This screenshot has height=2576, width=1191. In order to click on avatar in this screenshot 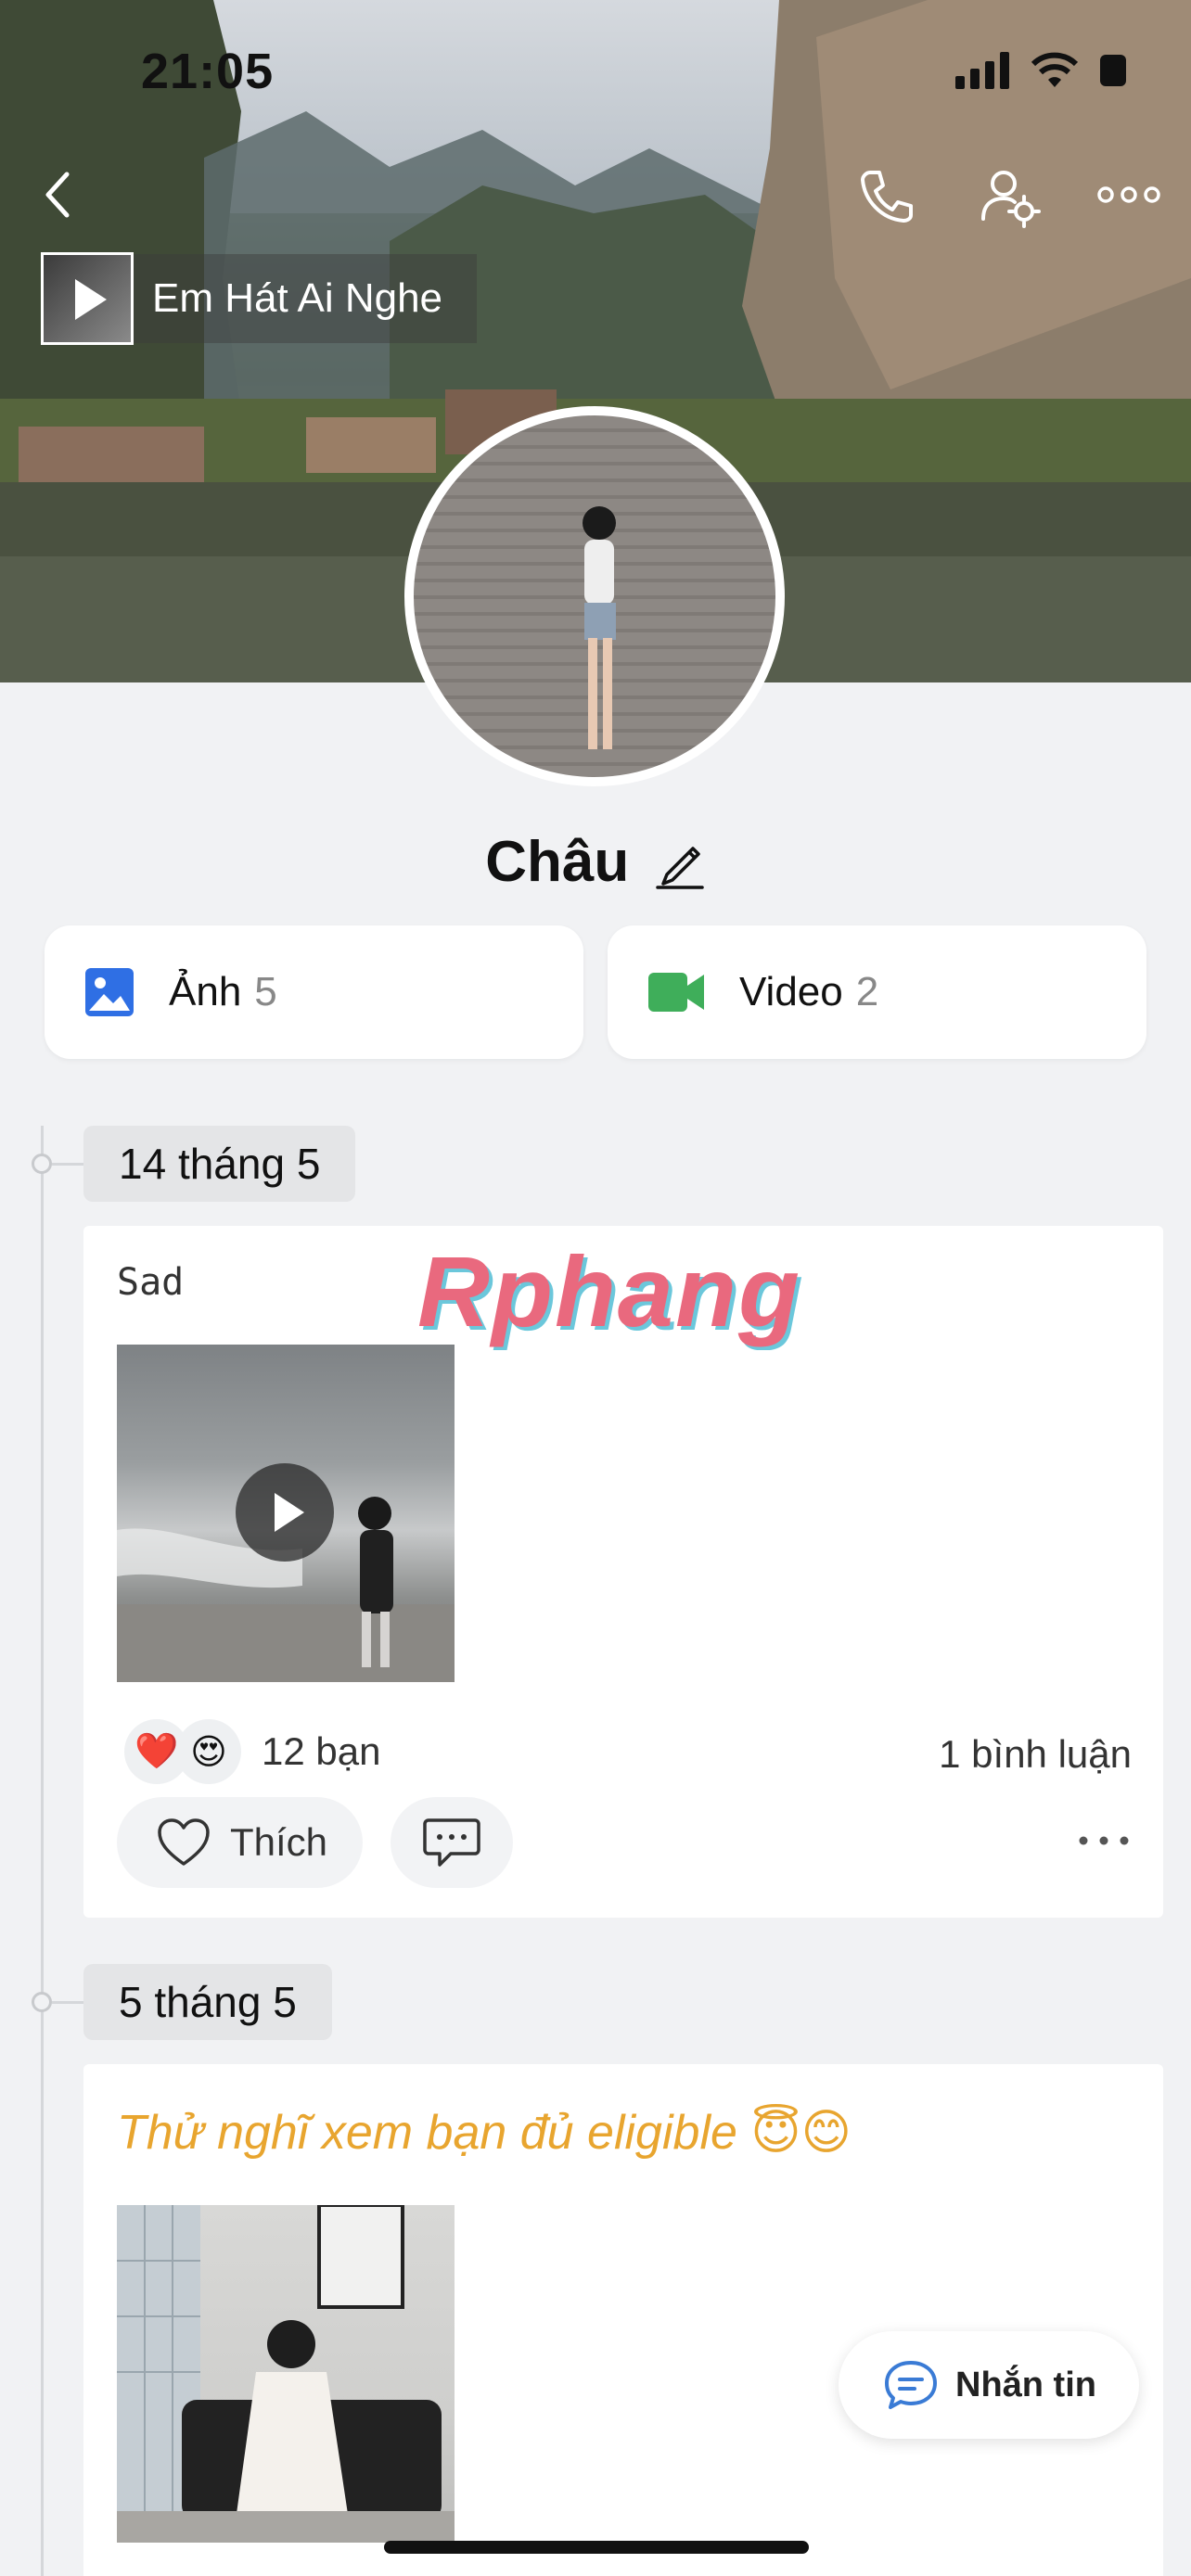, I will do `click(594, 596)`.